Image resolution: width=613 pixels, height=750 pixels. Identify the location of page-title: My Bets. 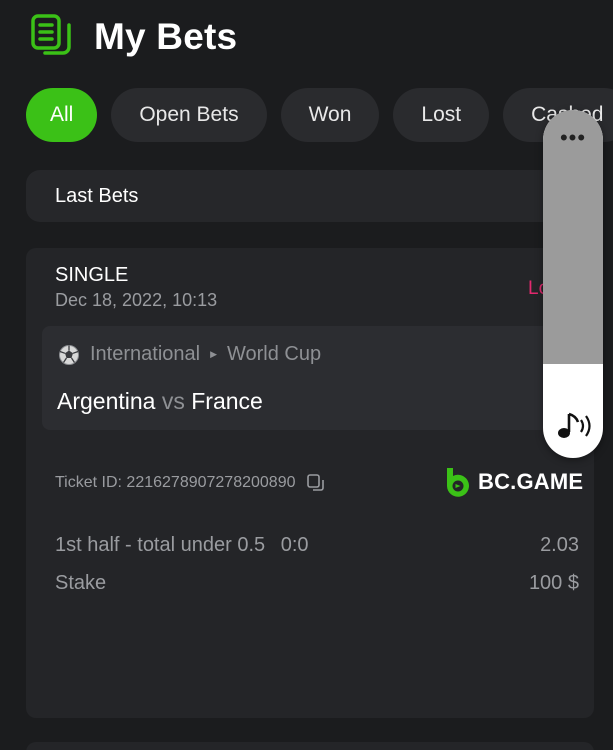
(166, 36).